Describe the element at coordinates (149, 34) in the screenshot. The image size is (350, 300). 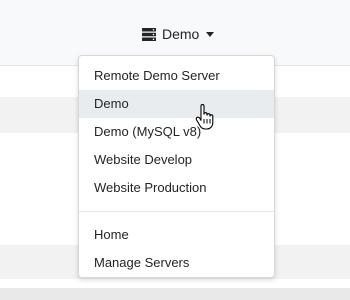
I see `server-icon` at that location.